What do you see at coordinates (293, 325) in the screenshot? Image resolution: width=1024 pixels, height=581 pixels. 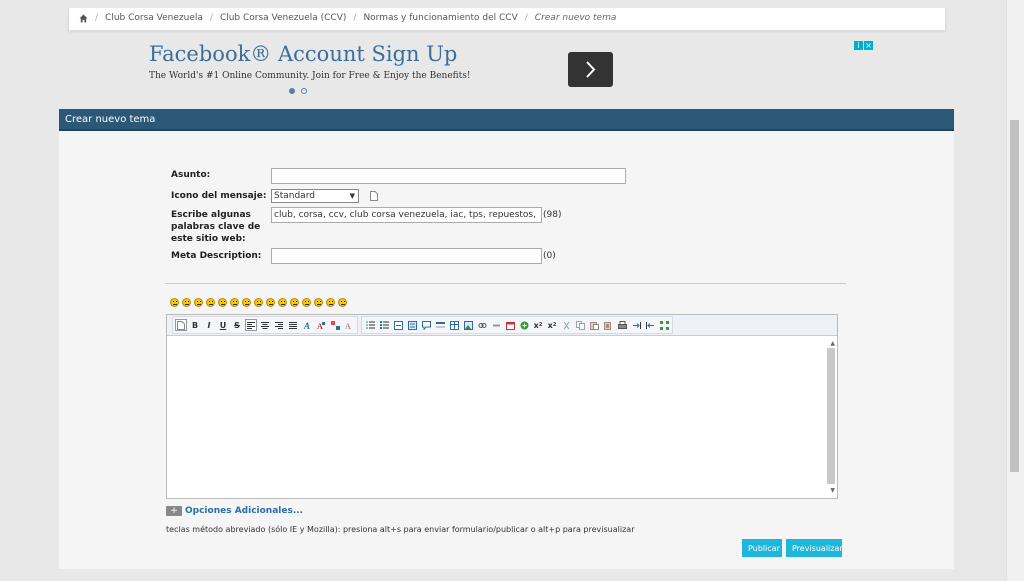 I see `justify-icon` at bounding box center [293, 325].